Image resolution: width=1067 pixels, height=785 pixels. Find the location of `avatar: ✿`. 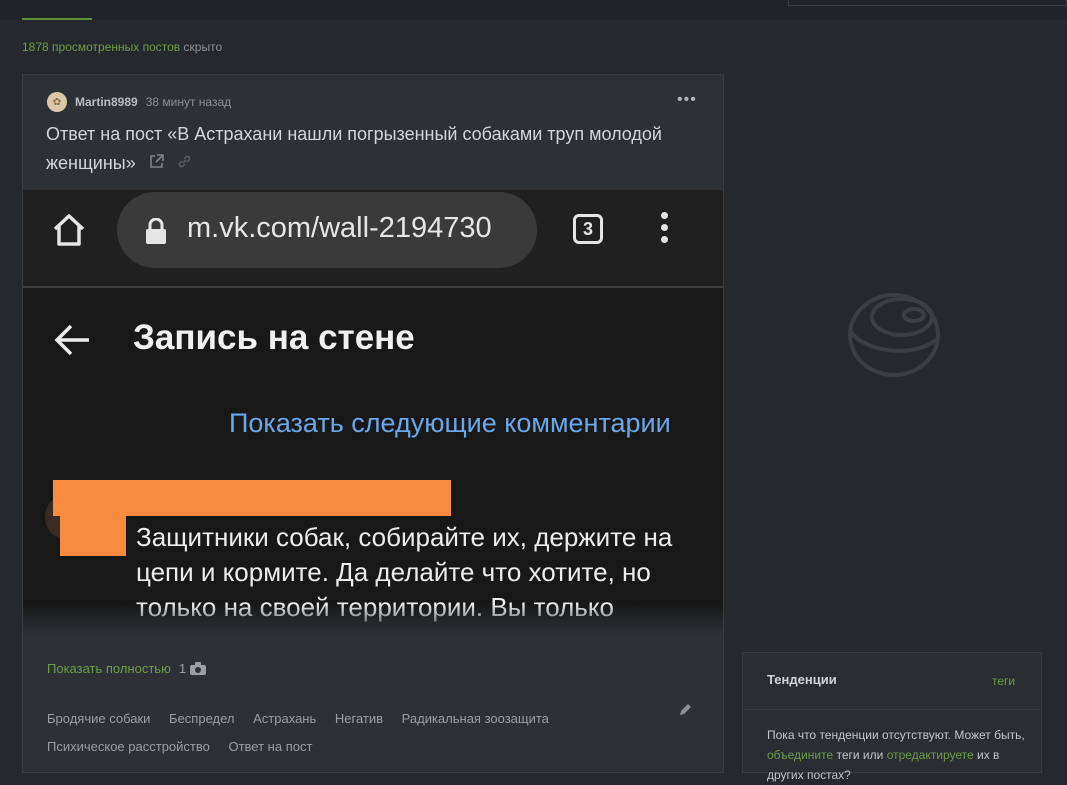

avatar: ✿ is located at coordinates (57, 102).